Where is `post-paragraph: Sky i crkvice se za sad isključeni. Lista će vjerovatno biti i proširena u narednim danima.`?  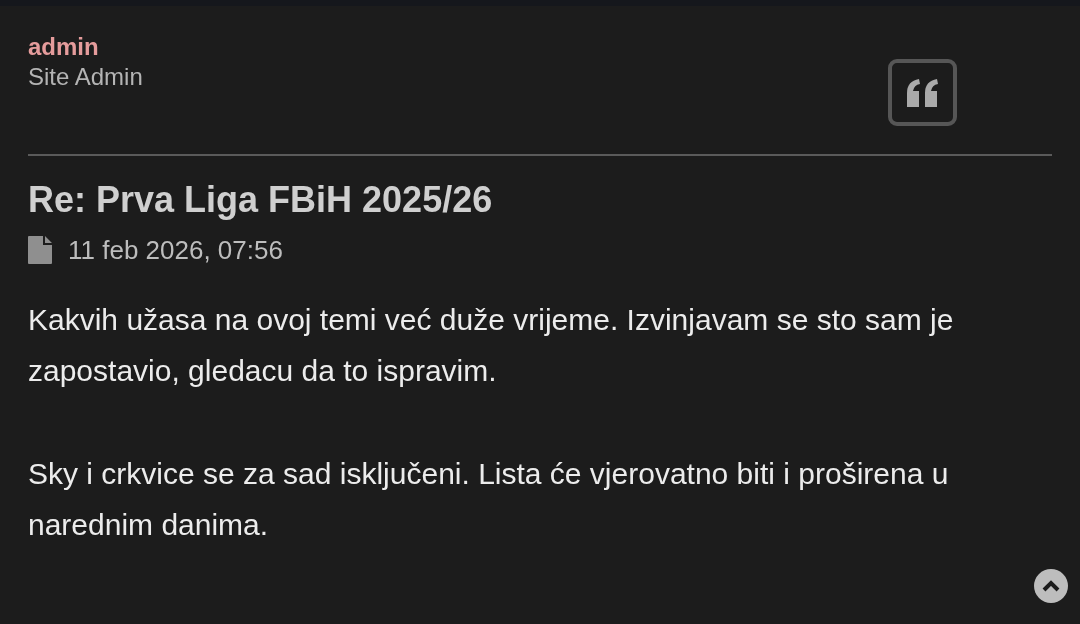
post-paragraph: Sky i crkvice se za sad isključeni. Lista će vjerovatno biti i proširena u narednim danima. is located at coordinates (489, 499).